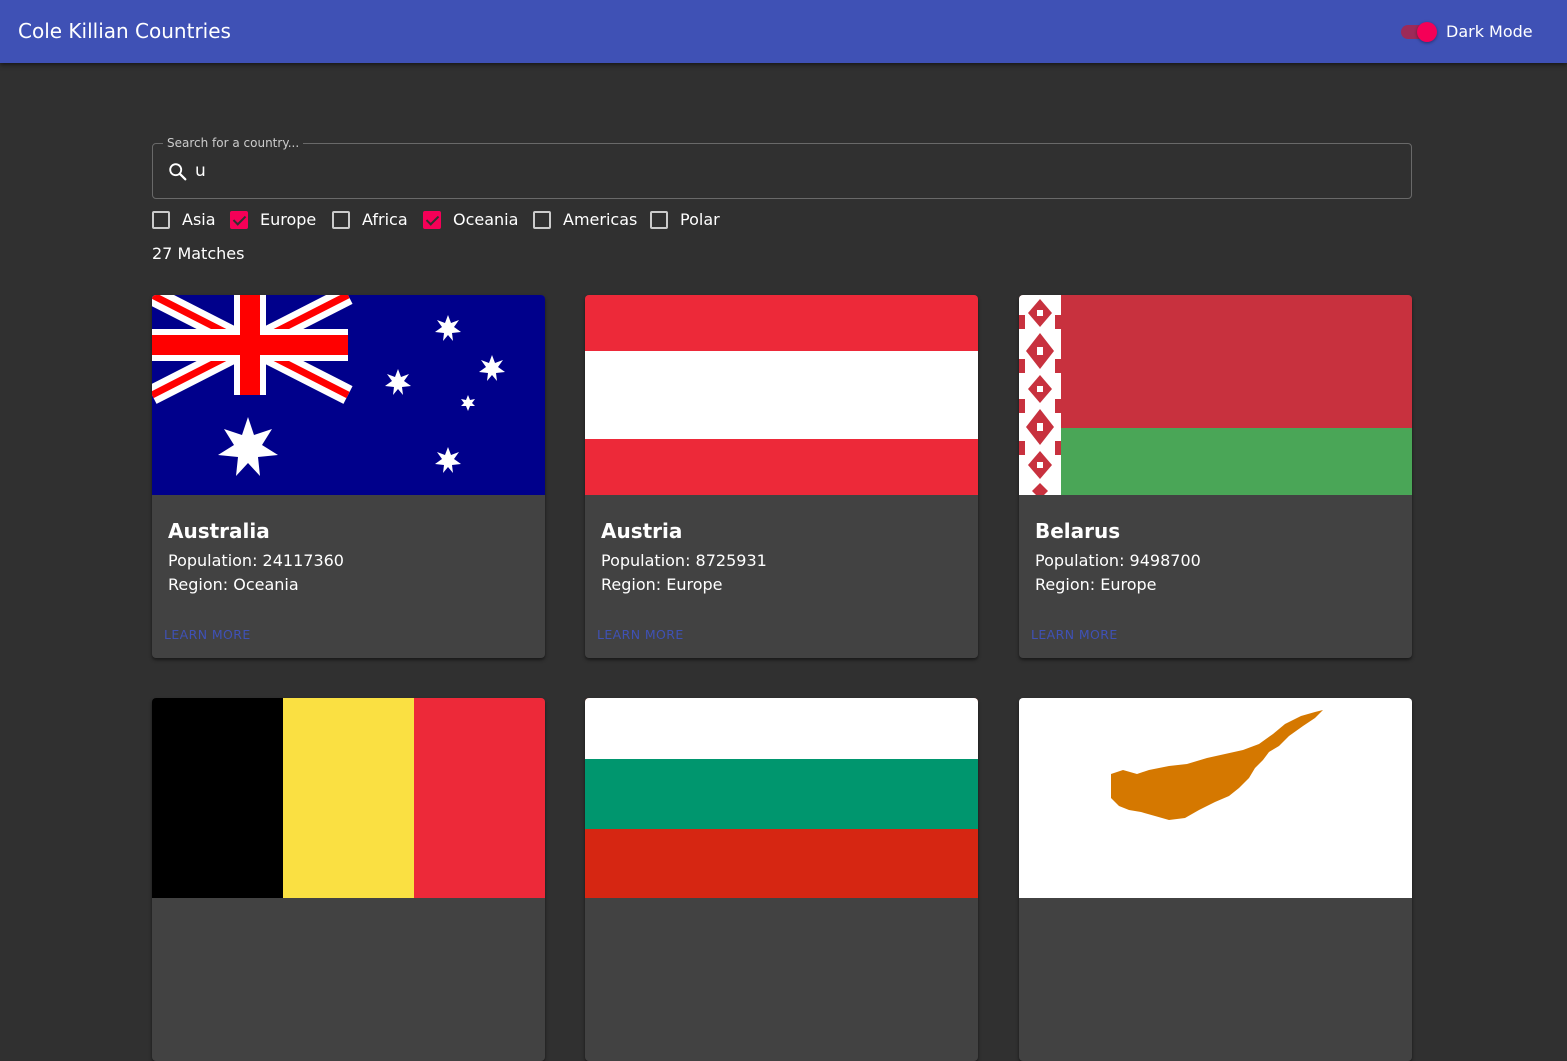 The width and height of the screenshot is (1567, 1061). Describe the element at coordinates (348, 395) in the screenshot. I see `flag-australia` at that location.